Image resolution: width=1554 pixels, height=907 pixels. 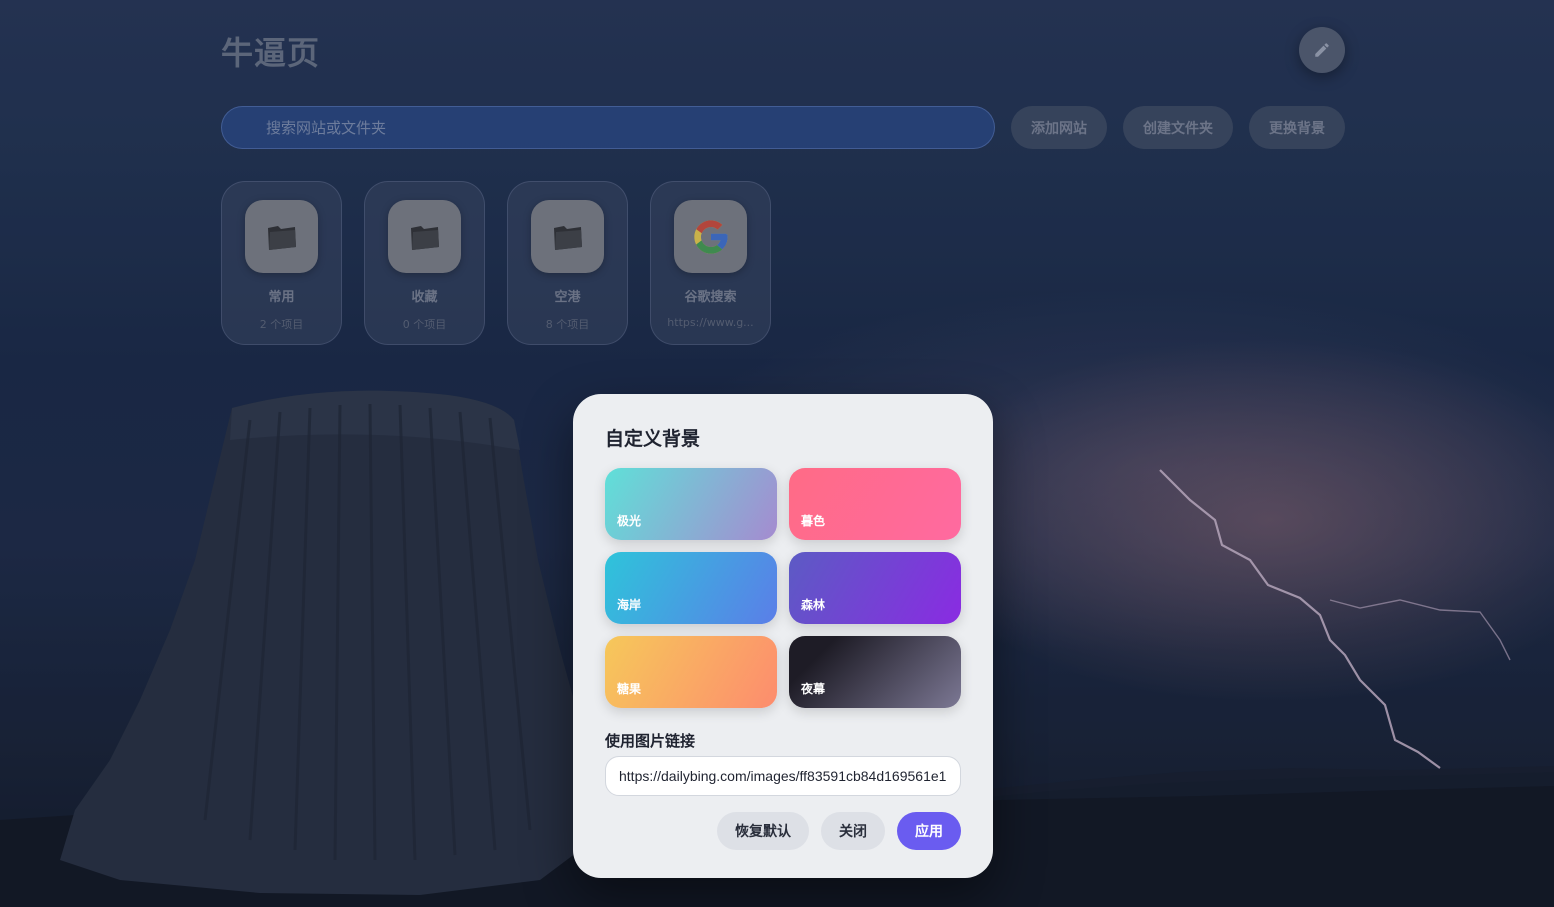 I want to click on tile-name: 空港, so click(x=567, y=297).